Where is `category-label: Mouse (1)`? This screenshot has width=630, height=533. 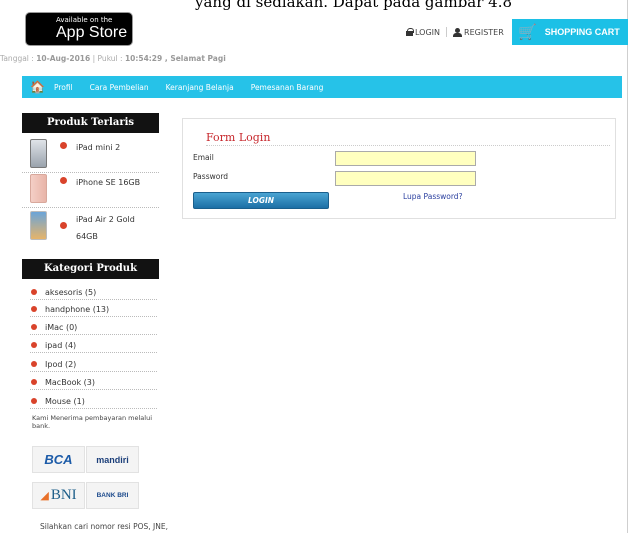 category-label: Mouse (1) is located at coordinates (65, 401).